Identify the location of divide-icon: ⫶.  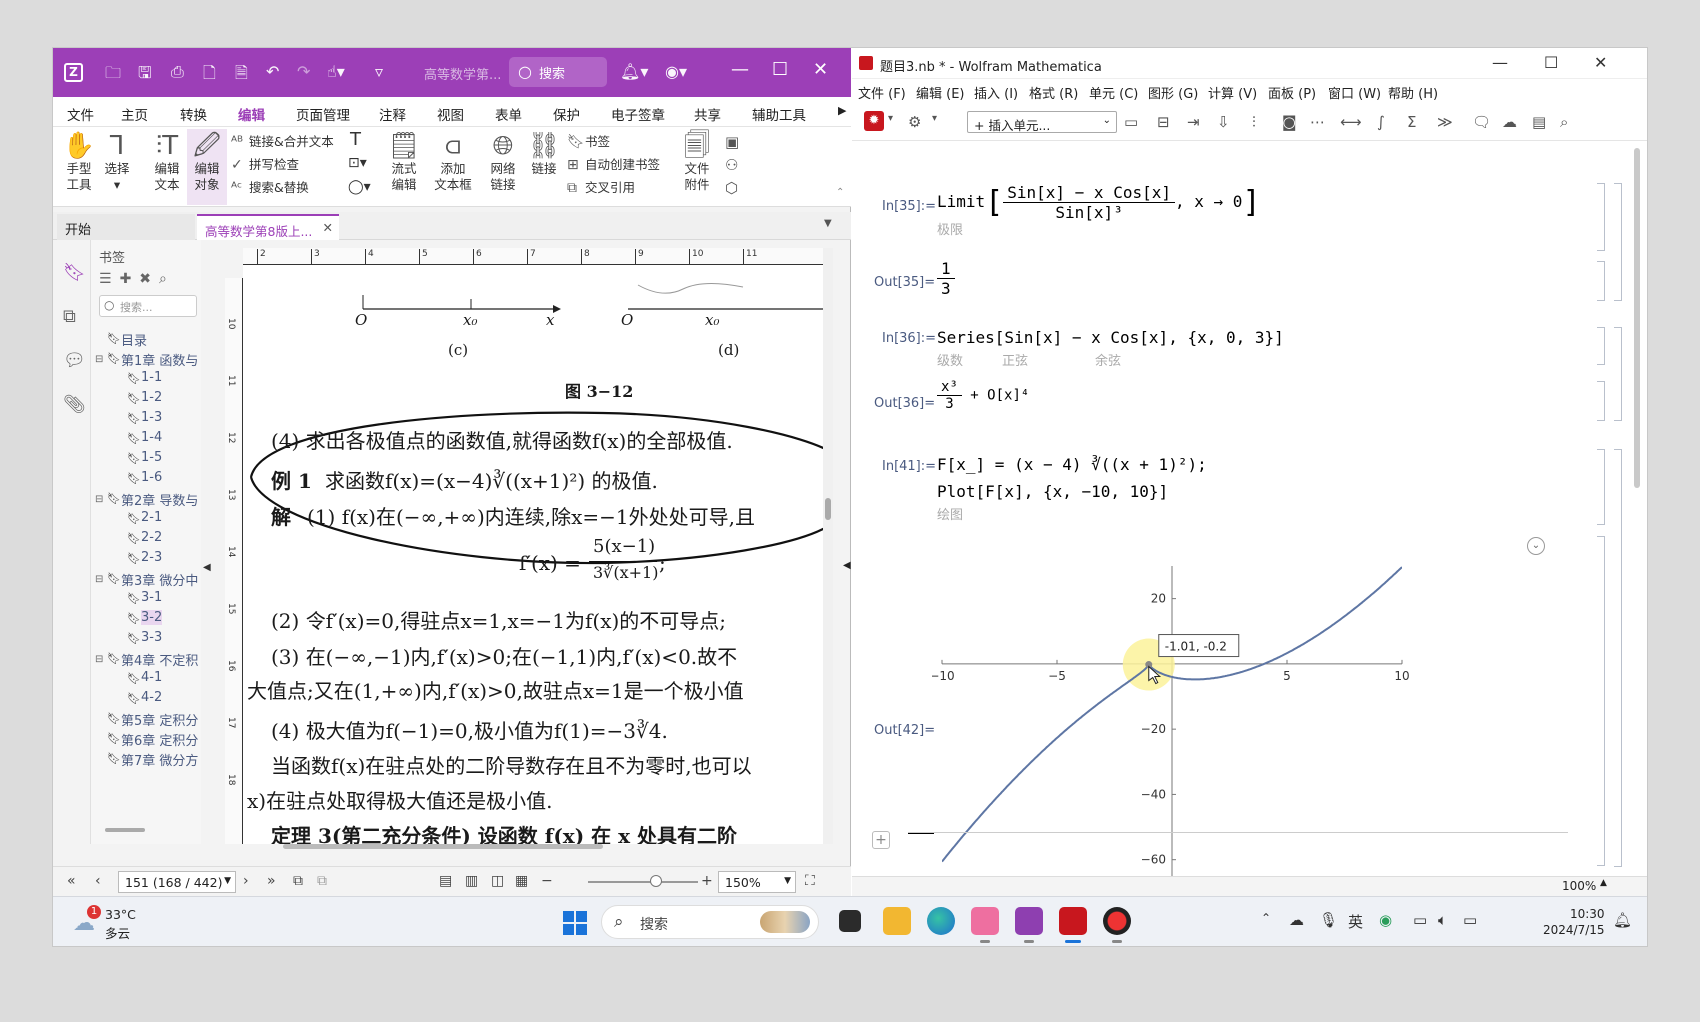
(1254, 122).